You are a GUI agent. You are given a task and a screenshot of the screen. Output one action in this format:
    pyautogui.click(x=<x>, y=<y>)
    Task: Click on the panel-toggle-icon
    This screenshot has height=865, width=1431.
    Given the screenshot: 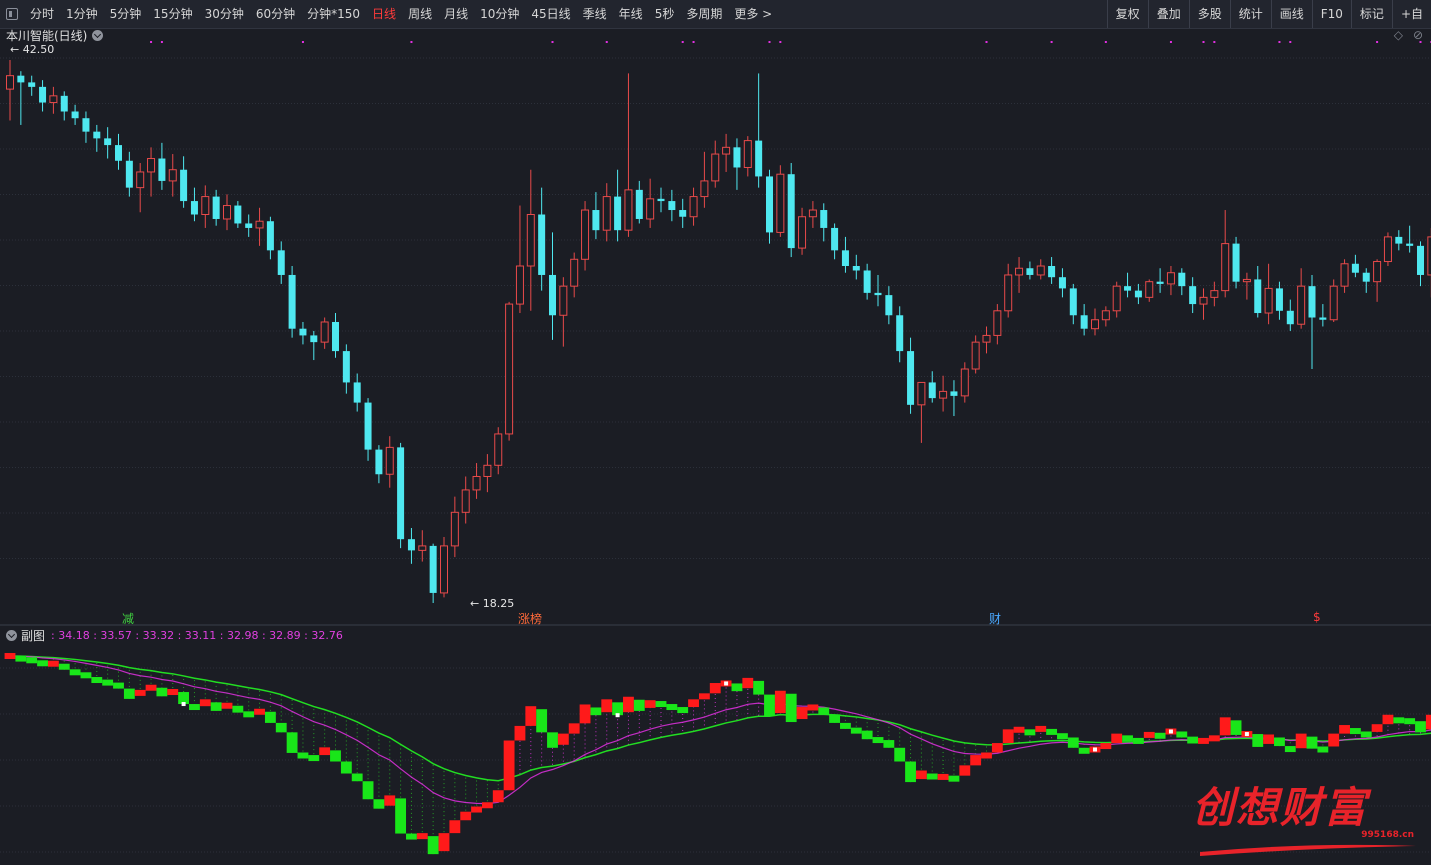 What is the action you would take?
    pyautogui.click(x=12, y=14)
    